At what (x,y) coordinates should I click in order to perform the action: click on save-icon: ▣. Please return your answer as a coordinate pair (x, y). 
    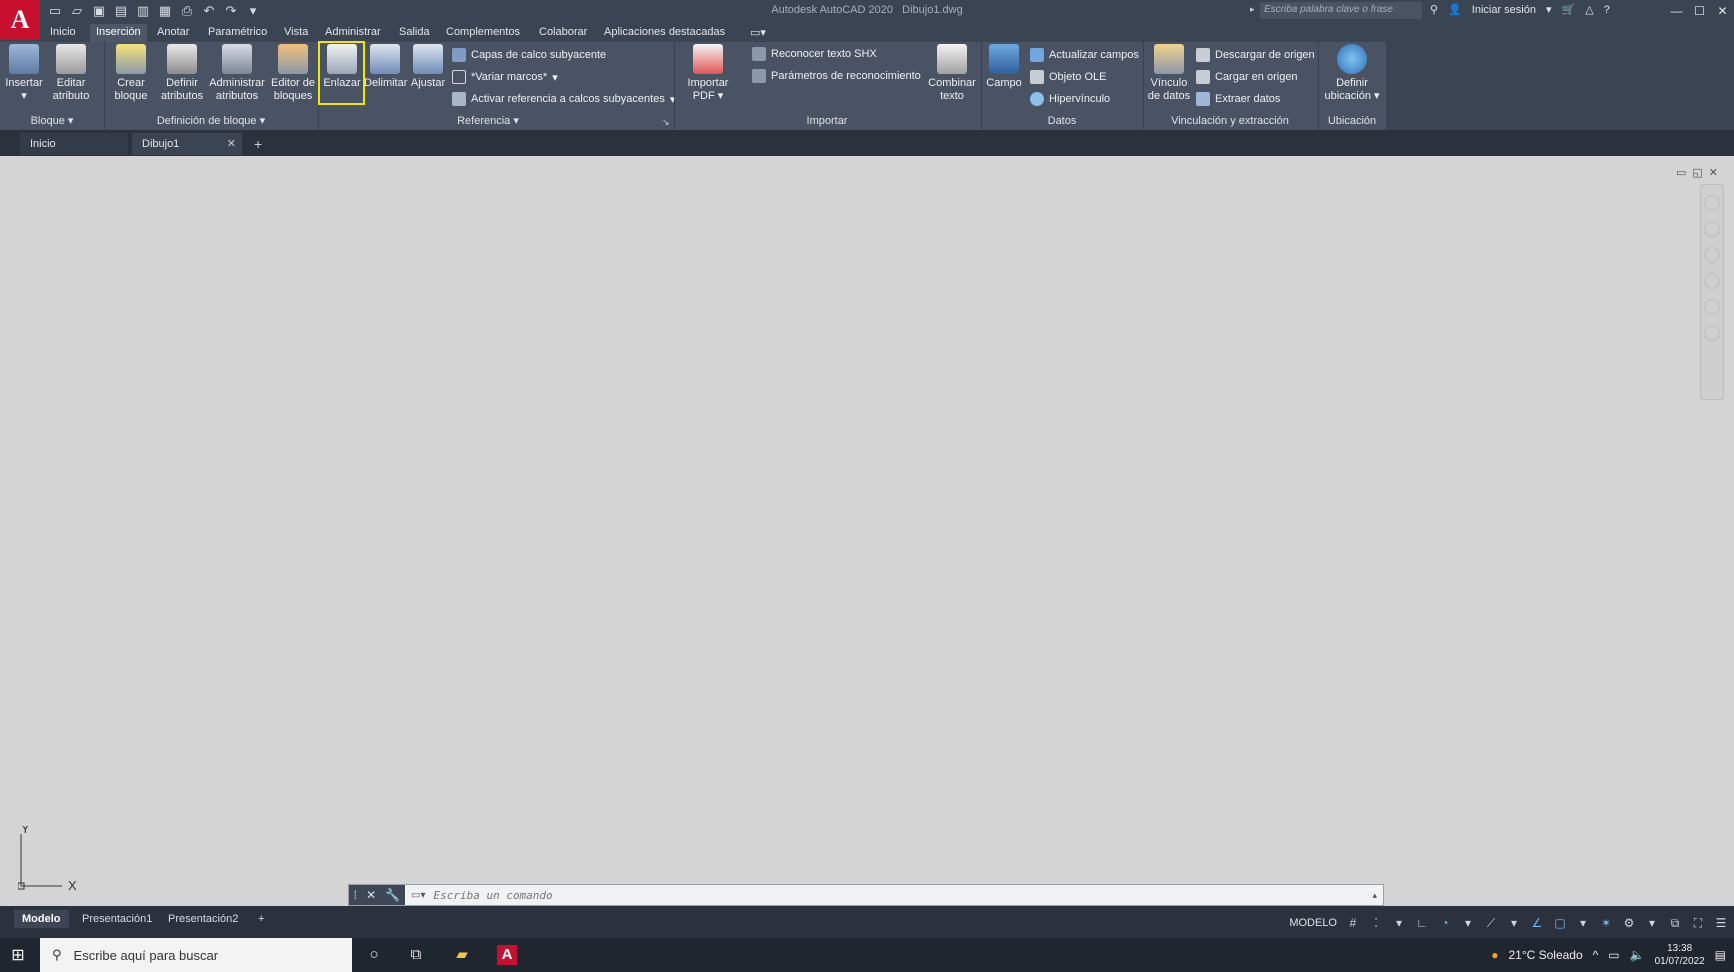
    Looking at the image, I should click on (99, 11).